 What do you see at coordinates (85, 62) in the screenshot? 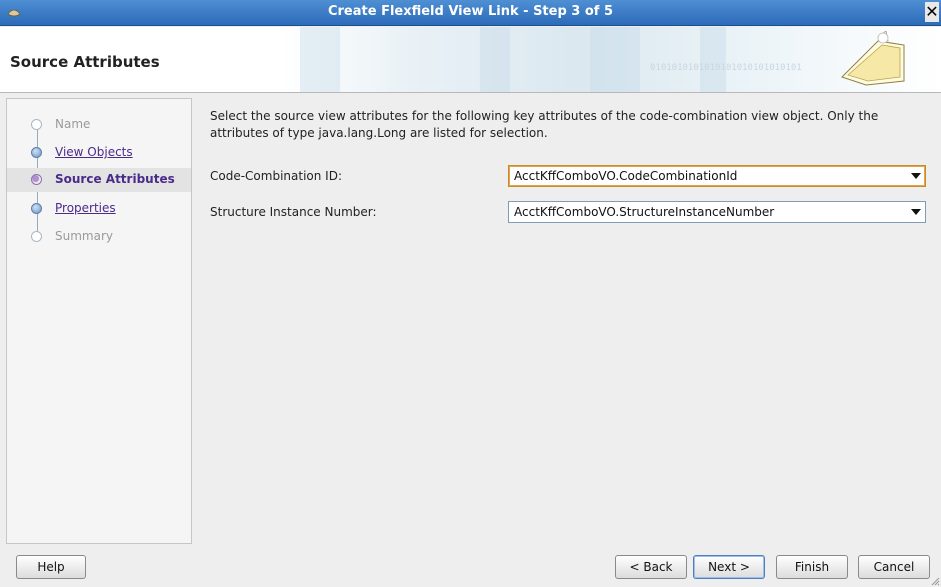
I see `page-title: Source Attributes` at bounding box center [85, 62].